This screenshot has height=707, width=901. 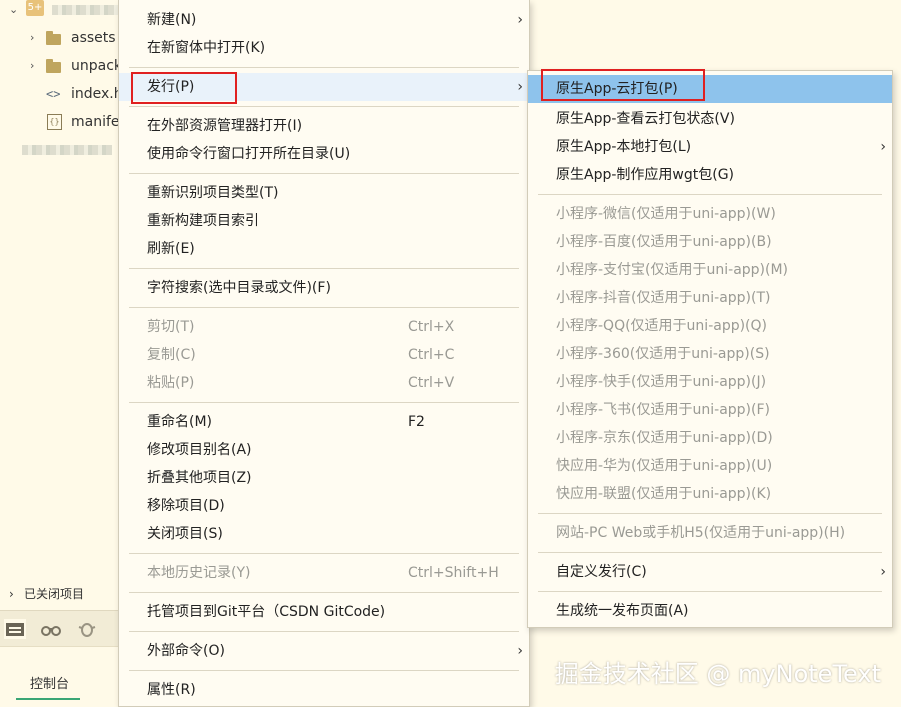 I want to click on tree-item-blurred, so click(x=60, y=150).